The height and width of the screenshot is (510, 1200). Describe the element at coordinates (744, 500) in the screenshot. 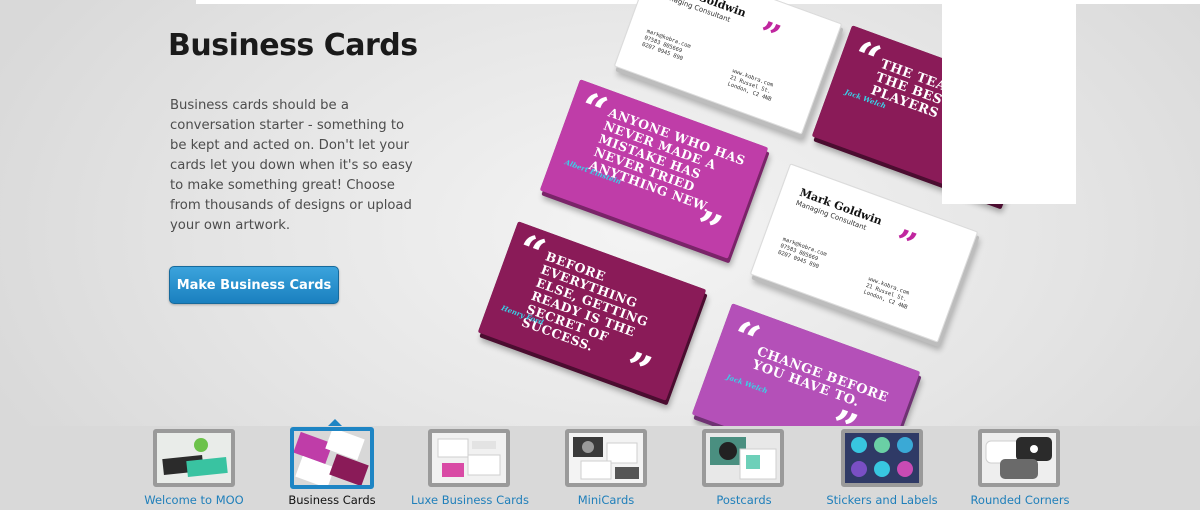

I see `nav-label: Postcards` at that location.